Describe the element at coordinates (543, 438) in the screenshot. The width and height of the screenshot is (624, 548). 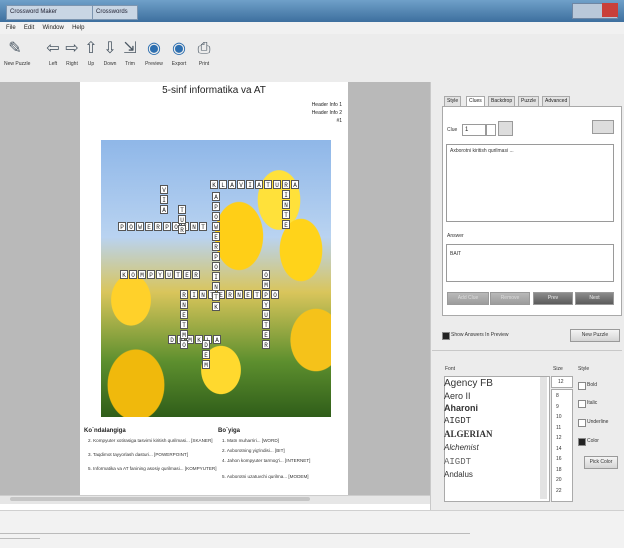
I see `font-list-scrollbar` at that location.